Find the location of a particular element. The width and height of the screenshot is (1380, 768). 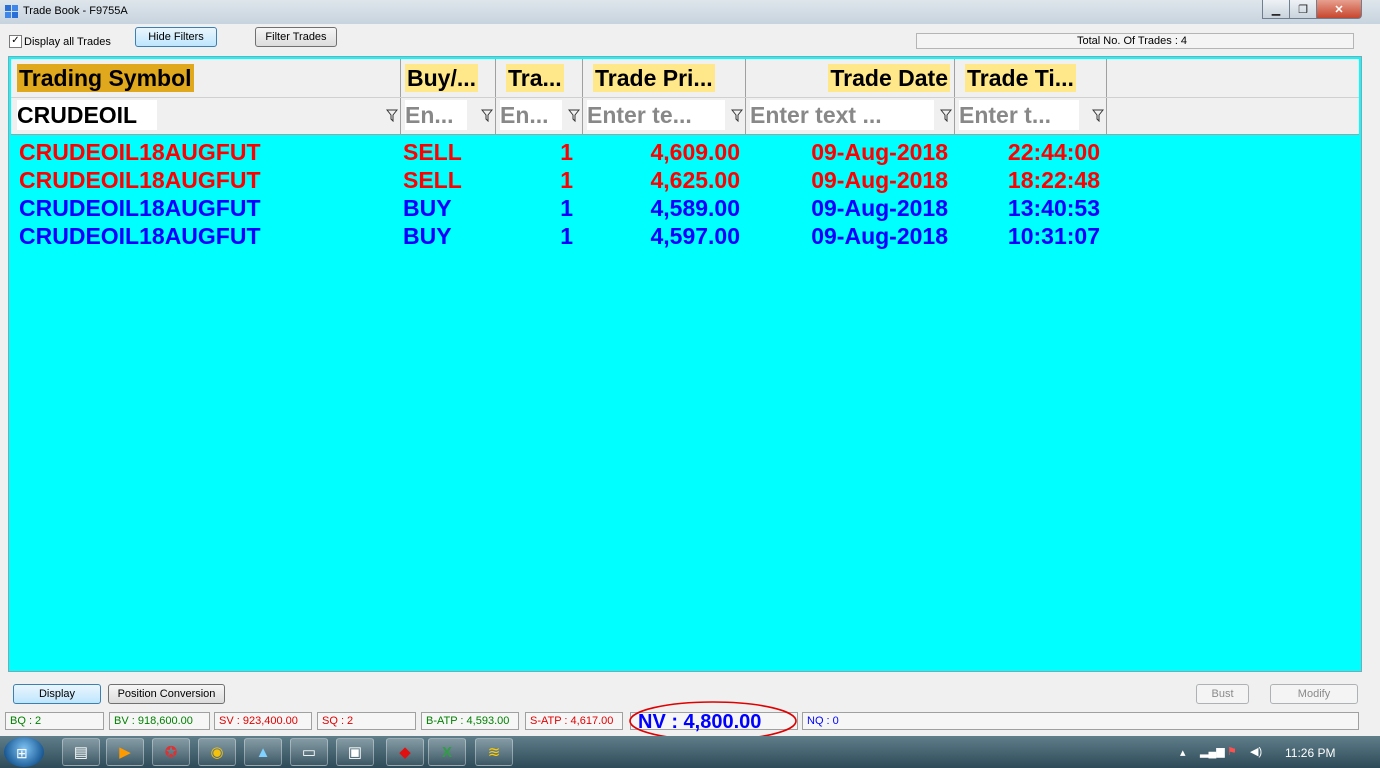

taskbar-app-3: ▭ is located at coordinates (309, 752).